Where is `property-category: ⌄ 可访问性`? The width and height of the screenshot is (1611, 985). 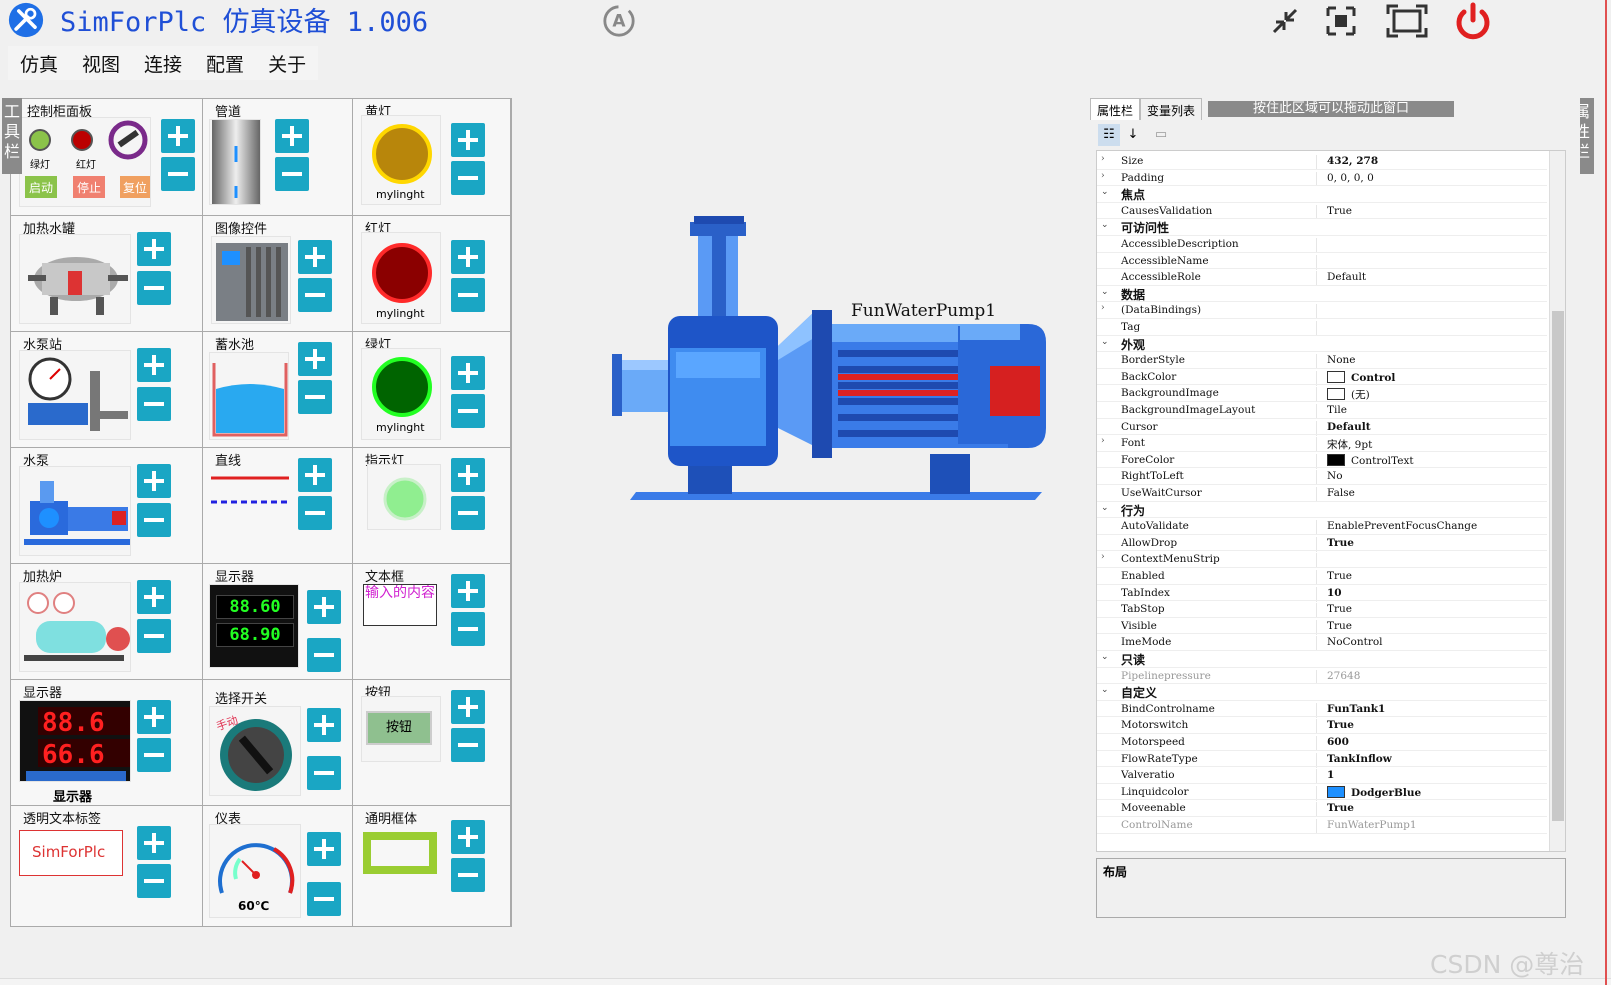
property-category: ⌄ 可访问性 is located at coordinates (1323, 228).